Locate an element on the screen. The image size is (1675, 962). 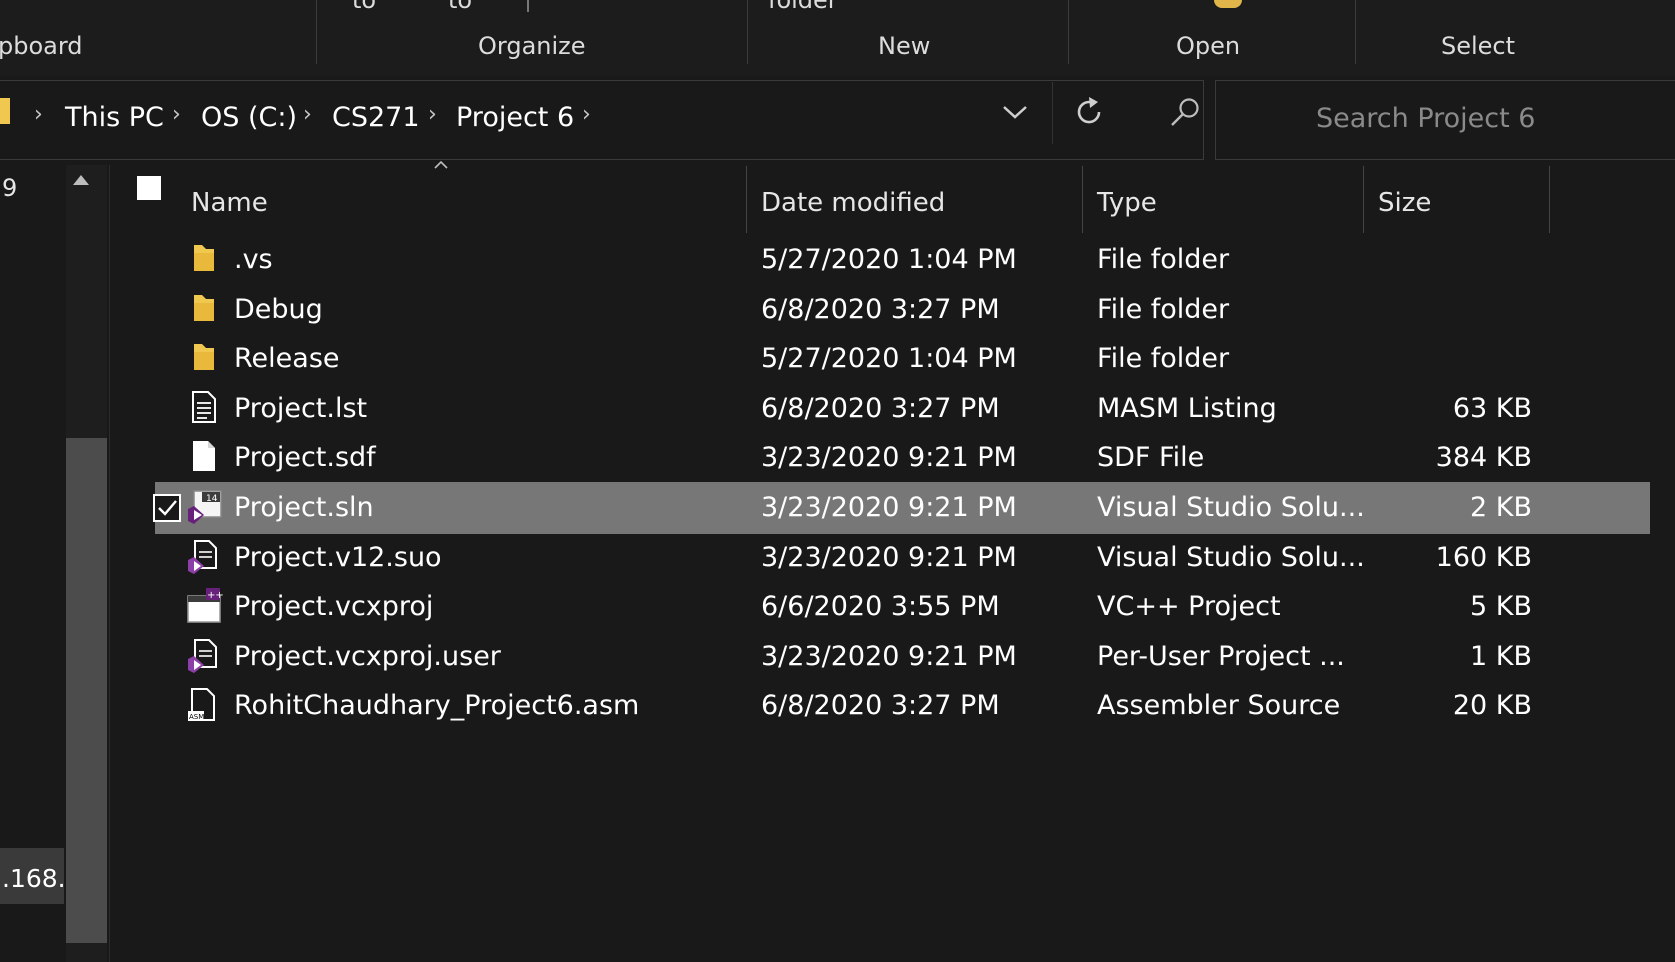
check-icon is located at coordinates (167, 508).